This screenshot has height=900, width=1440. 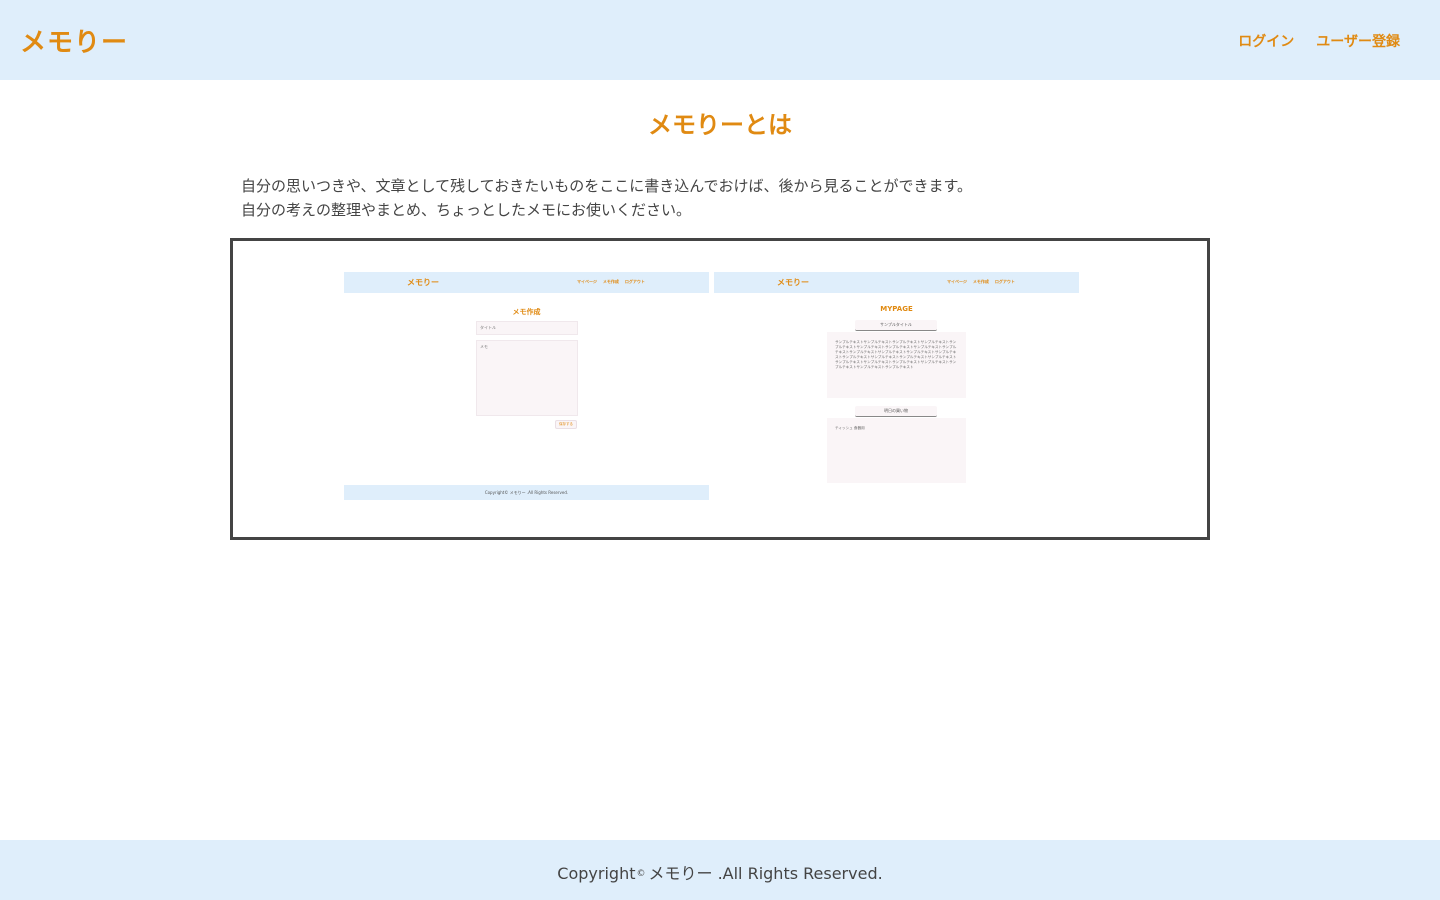 I want to click on site-logo: メモりー, so click(x=74, y=40).